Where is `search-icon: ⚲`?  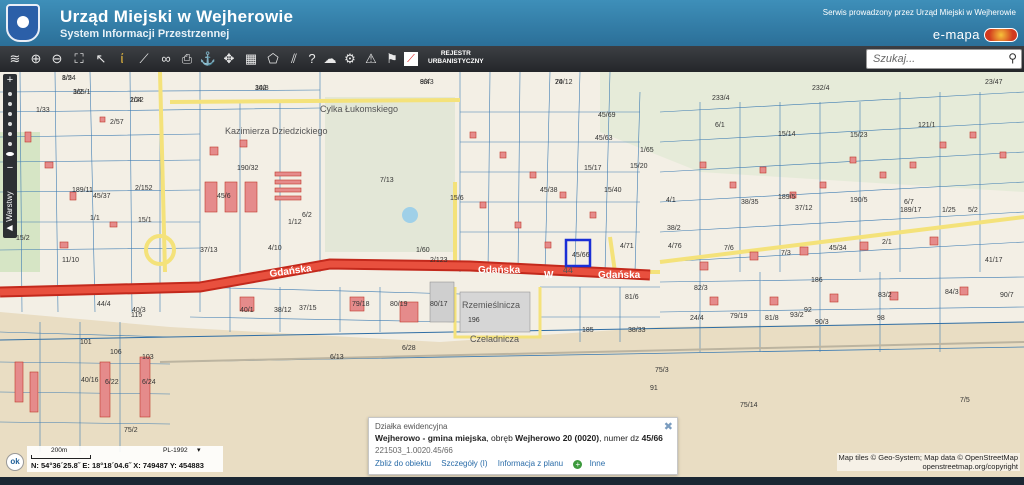 search-icon: ⚲ is located at coordinates (1012, 58).